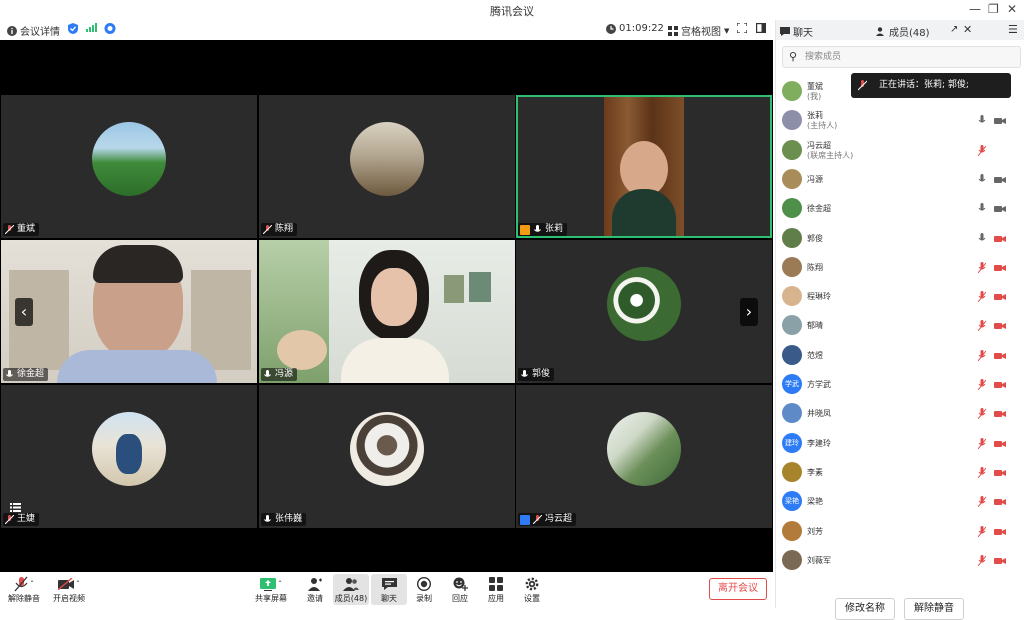 This screenshot has width=1024, height=620. I want to click on unmute-button: ˆ 解除静音, so click(24, 589).